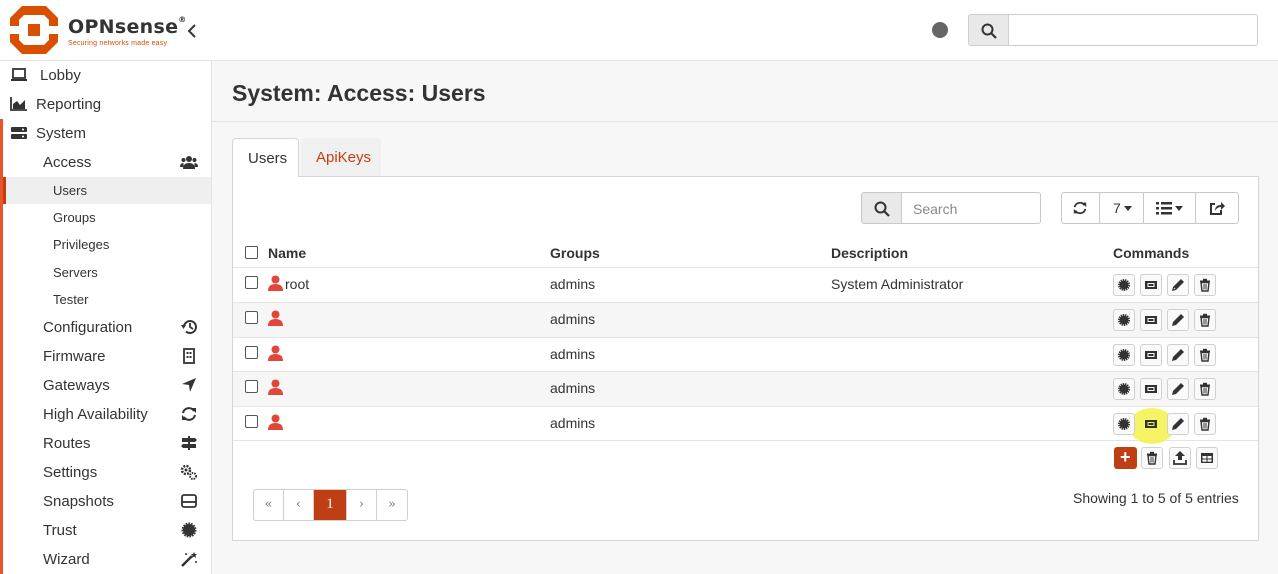 Image resolution: width=1278 pixels, height=574 pixels. I want to click on tab-apikeys: ApiKeys, so click(341, 157).